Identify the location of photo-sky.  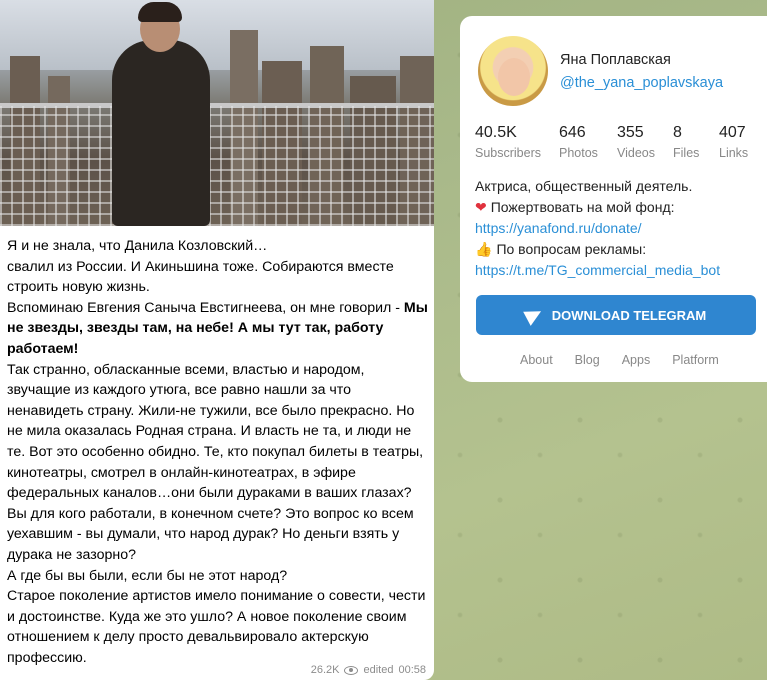
(217, 35).